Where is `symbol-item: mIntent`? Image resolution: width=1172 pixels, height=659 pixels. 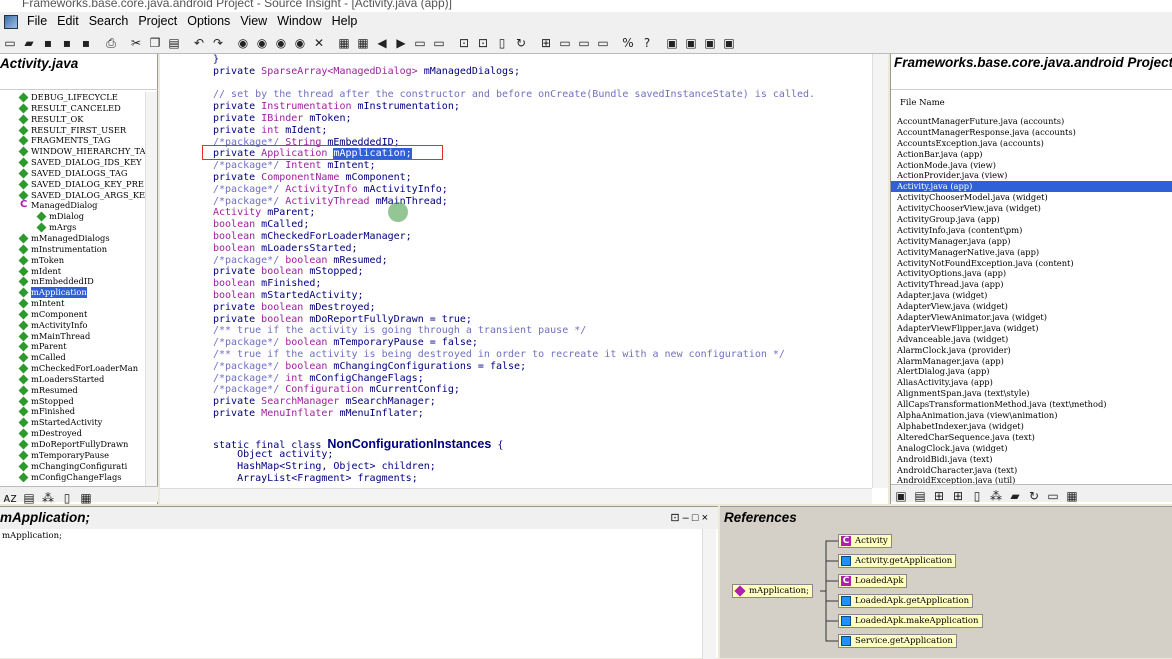
symbol-item: mIntent is located at coordinates (72, 303).